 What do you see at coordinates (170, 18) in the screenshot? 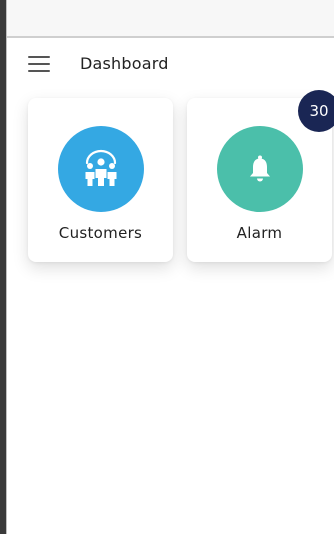
I see `status-bar` at bounding box center [170, 18].